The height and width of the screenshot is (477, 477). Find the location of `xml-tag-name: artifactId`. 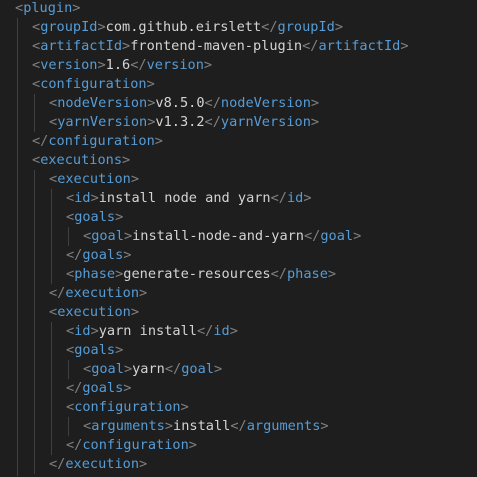

xml-tag-name: artifactId is located at coordinates (81, 46).